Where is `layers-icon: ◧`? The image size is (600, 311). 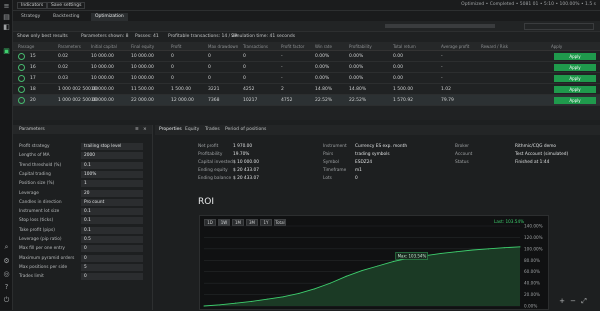 layers-icon: ◧ is located at coordinates (6, 27).